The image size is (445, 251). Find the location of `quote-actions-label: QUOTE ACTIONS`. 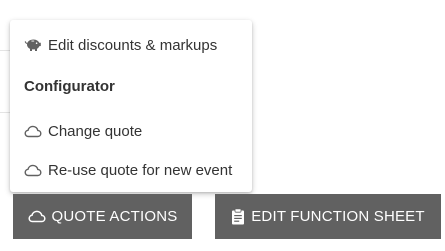

quote-actions-label: QUOTE ACTIONS is located at coordinates (114, 216).